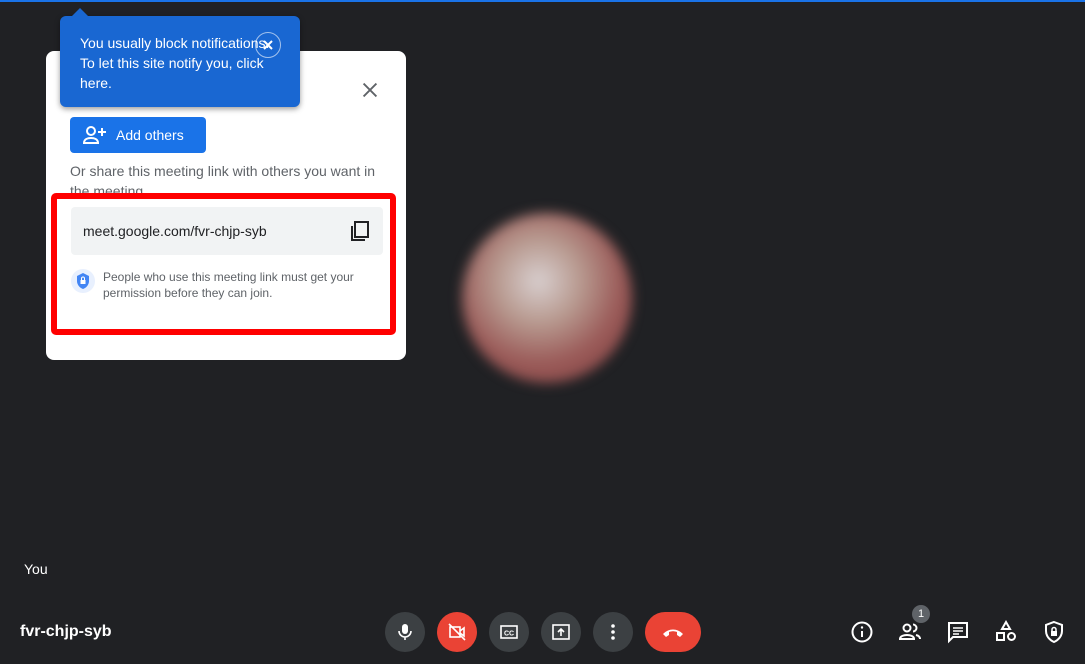 Image resolution: width=1085 pixels, height=664 pixels. What do you see at coordinates (958, 632) in the screenshot?
I see `chat-icon` at bounding box center [958, 632].